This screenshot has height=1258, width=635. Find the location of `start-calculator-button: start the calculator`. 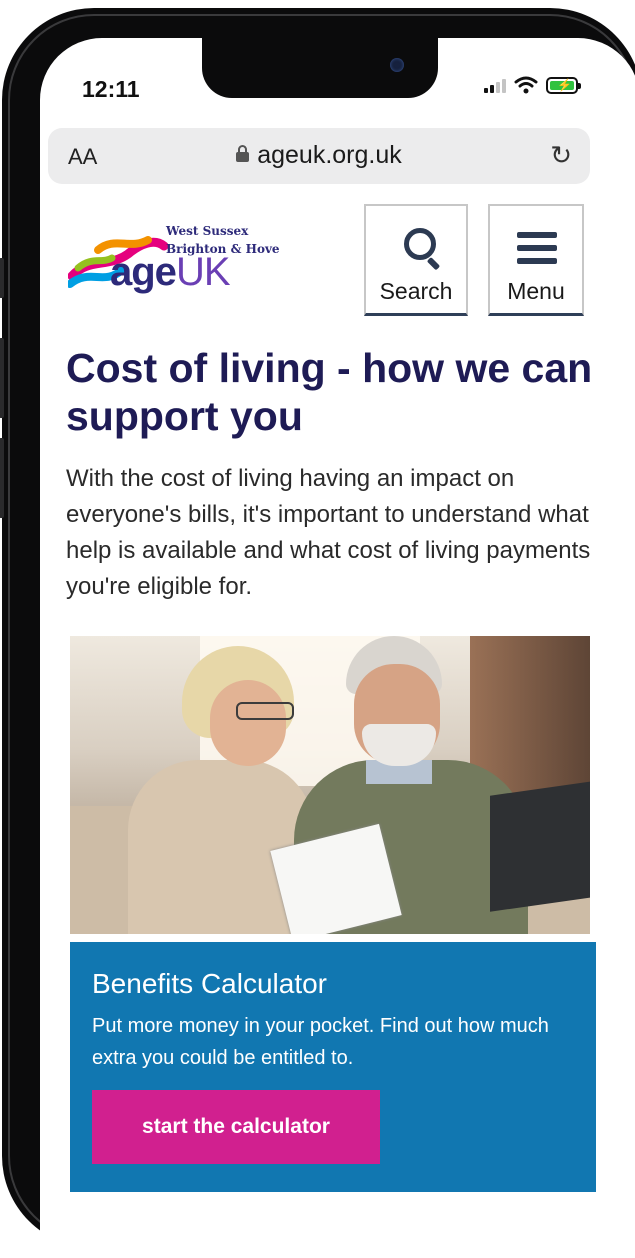

start-calculator-button: start the calculator is located at coordinates (236, 1127).